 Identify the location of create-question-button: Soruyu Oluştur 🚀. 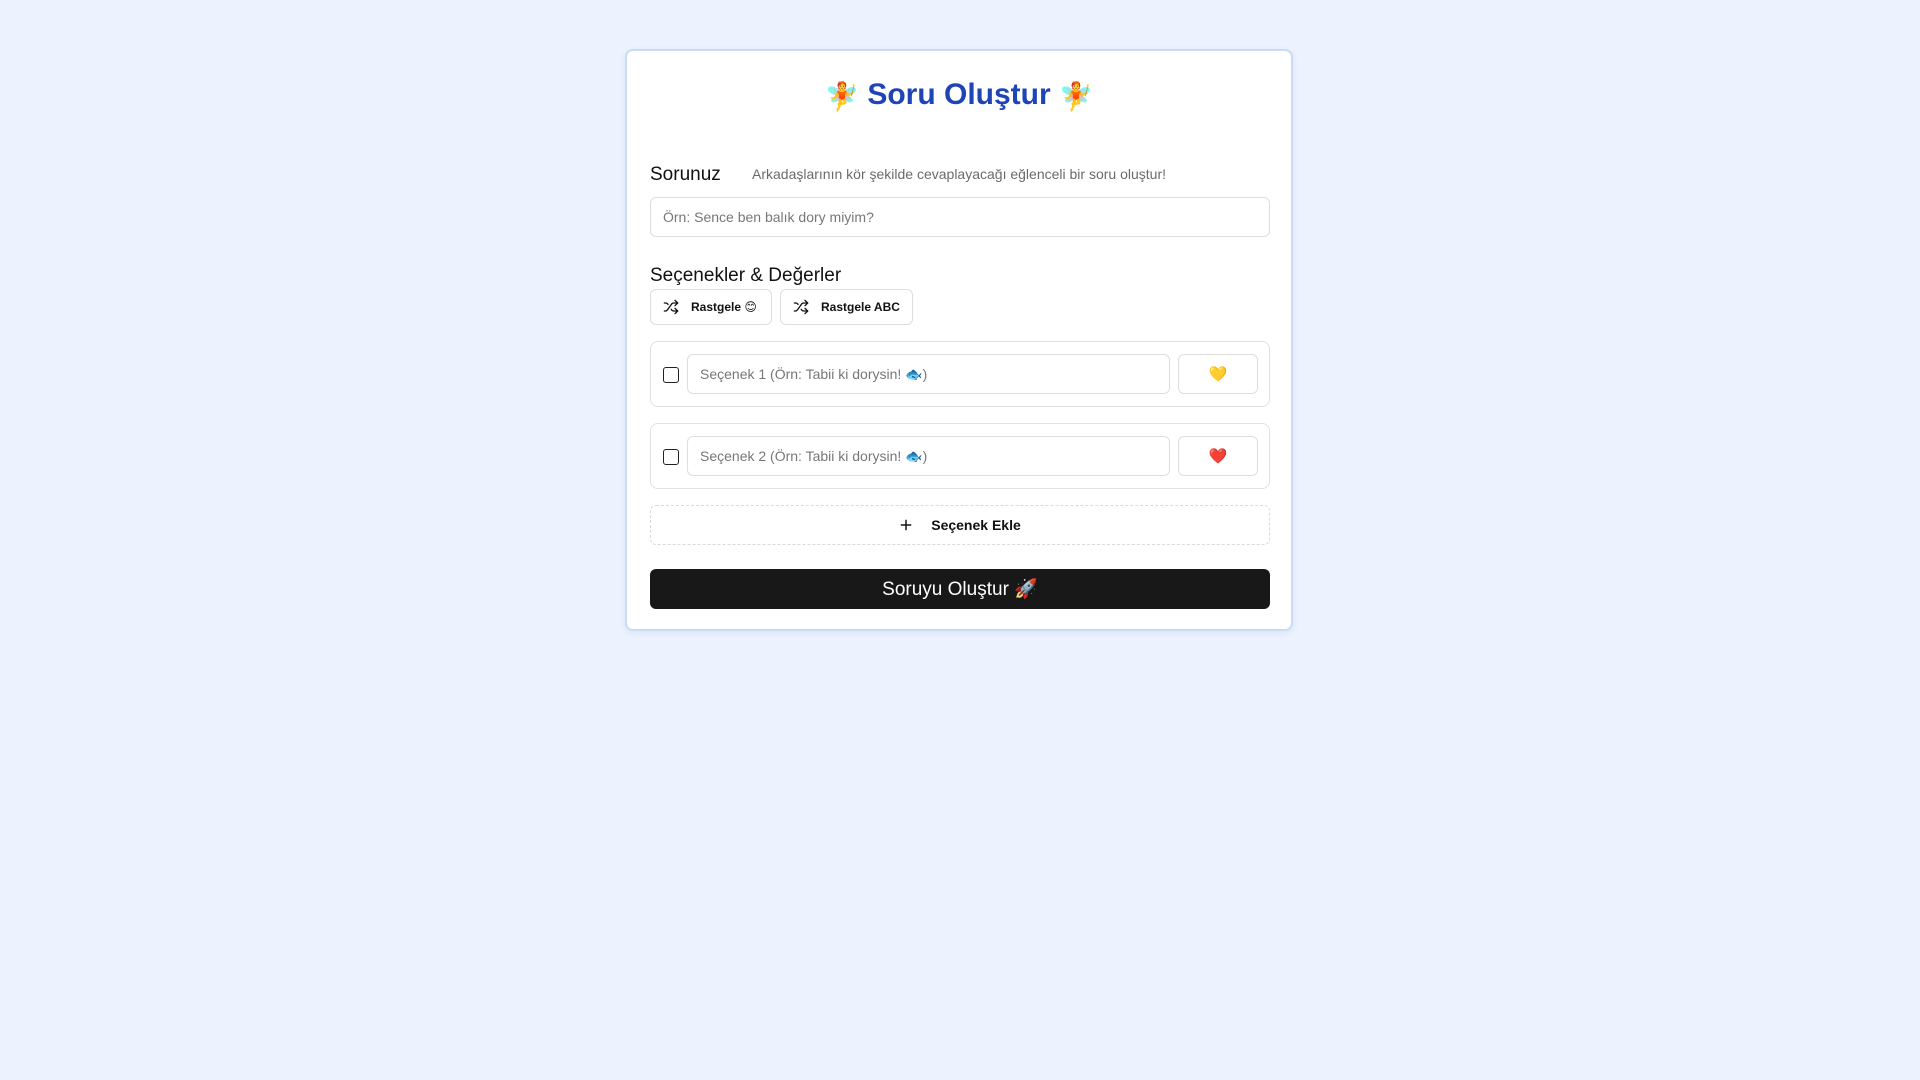
(960, 589).